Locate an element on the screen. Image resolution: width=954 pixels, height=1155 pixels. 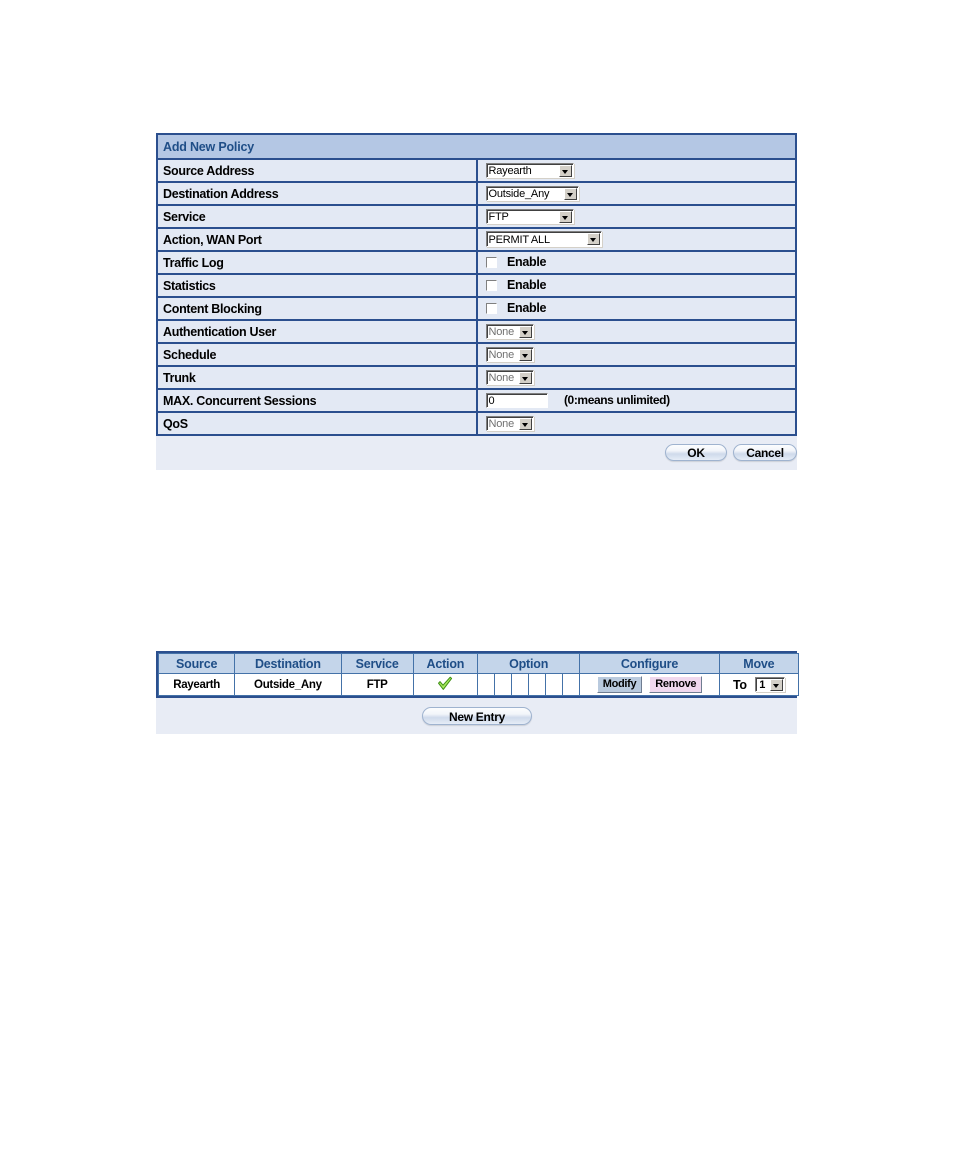
value-max-concurrent-sessions: 0 (0:means unlimited) is located at coordinates (636, 400).